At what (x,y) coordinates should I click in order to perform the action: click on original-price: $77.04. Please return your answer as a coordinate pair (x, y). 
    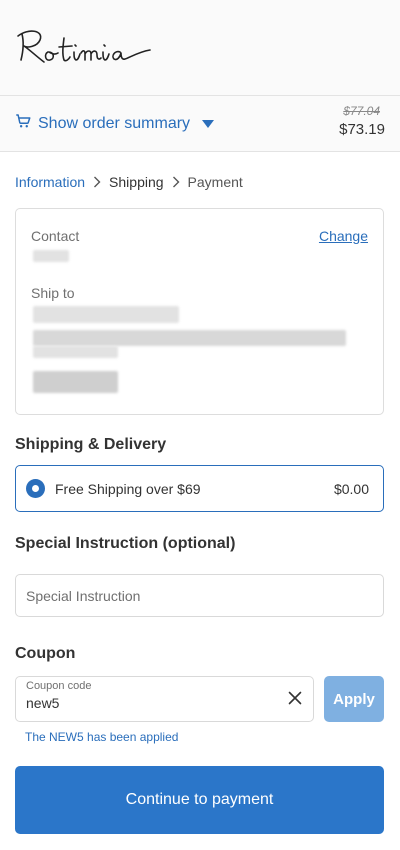
    Looking at the image, I should click on (361, 111).